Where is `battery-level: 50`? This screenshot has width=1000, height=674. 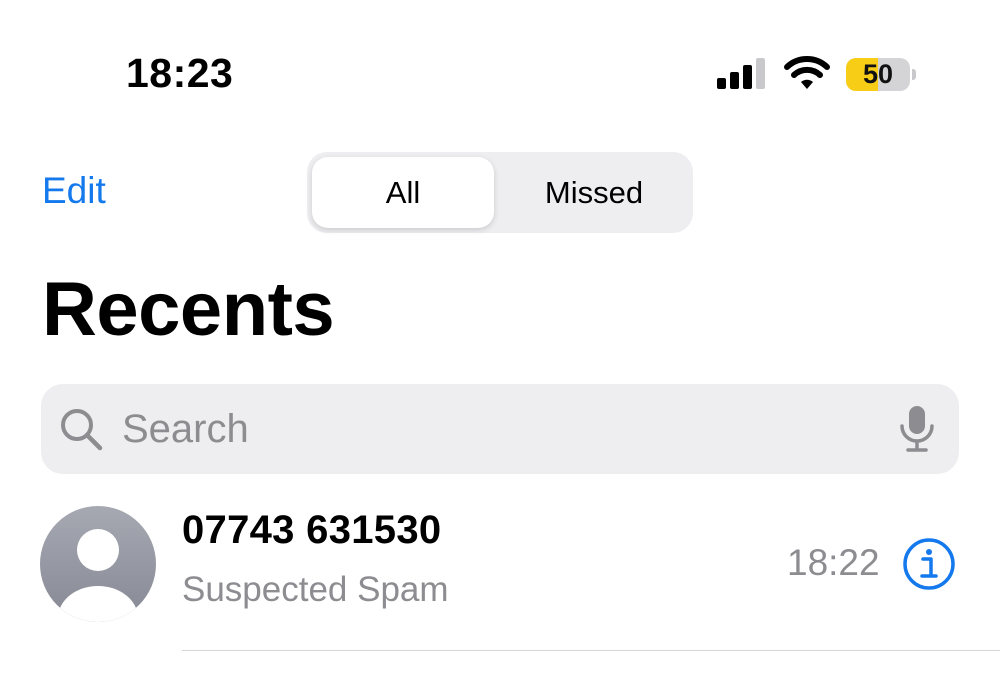
battery-level: 50 is located at coordinates (878, 74).